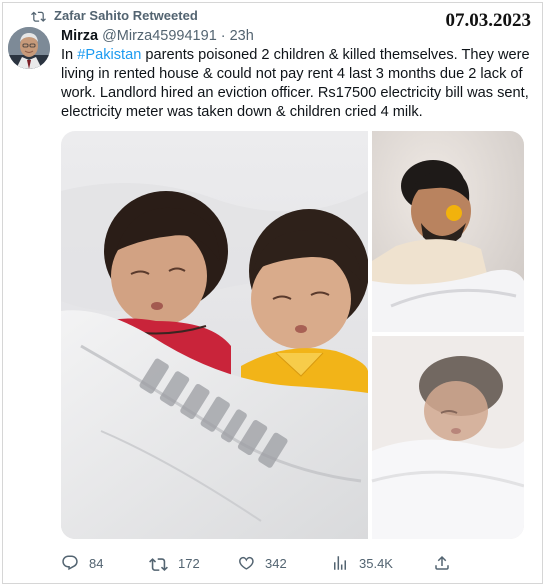  I want to click on retweet-banner-text: Zafar Sahito Retweeted, so click(126, 15).